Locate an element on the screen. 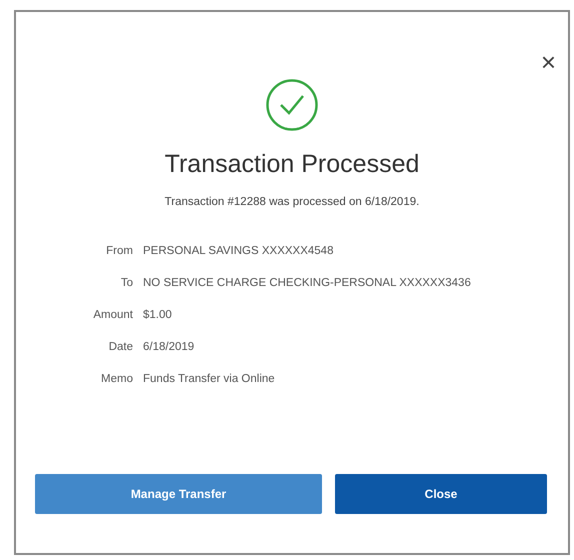  check-circle-icon is located at coordinates (292, 105).